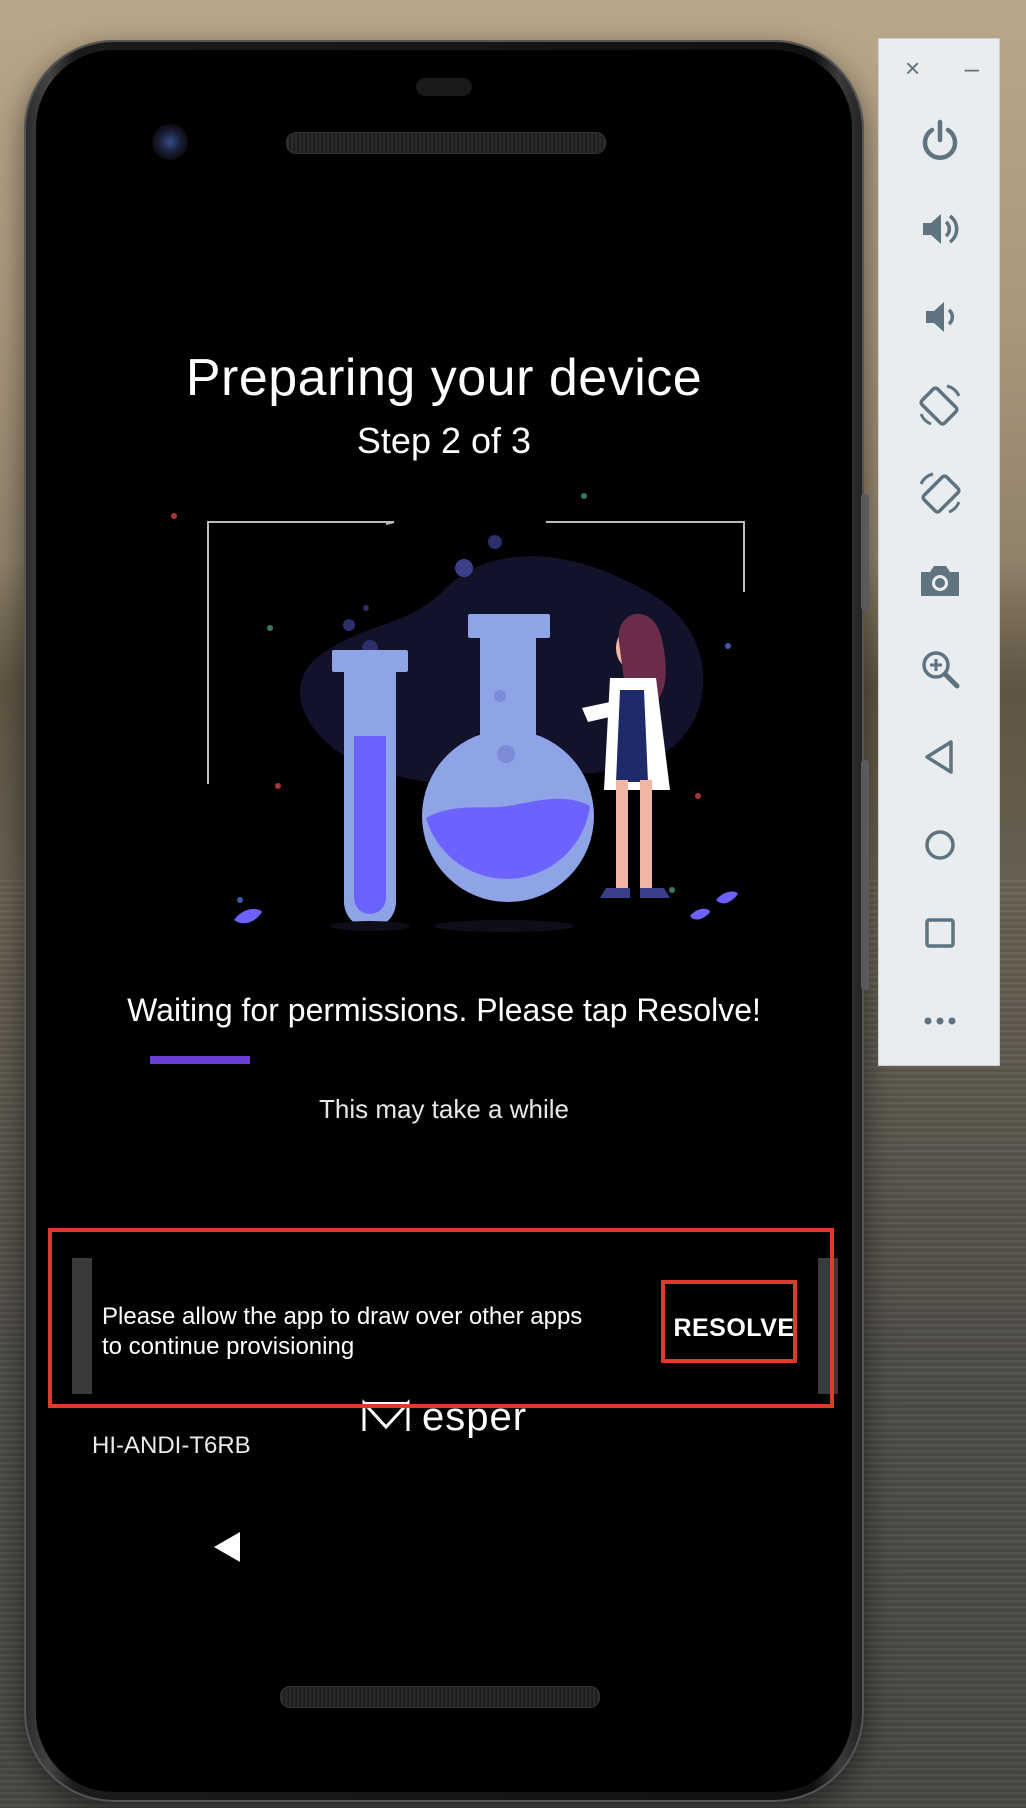 The image size is (1026, 1808). Describe the element at coordinates (734, 1328) in the screenshot. I see `resolve-button: RESOLVE` at that location.